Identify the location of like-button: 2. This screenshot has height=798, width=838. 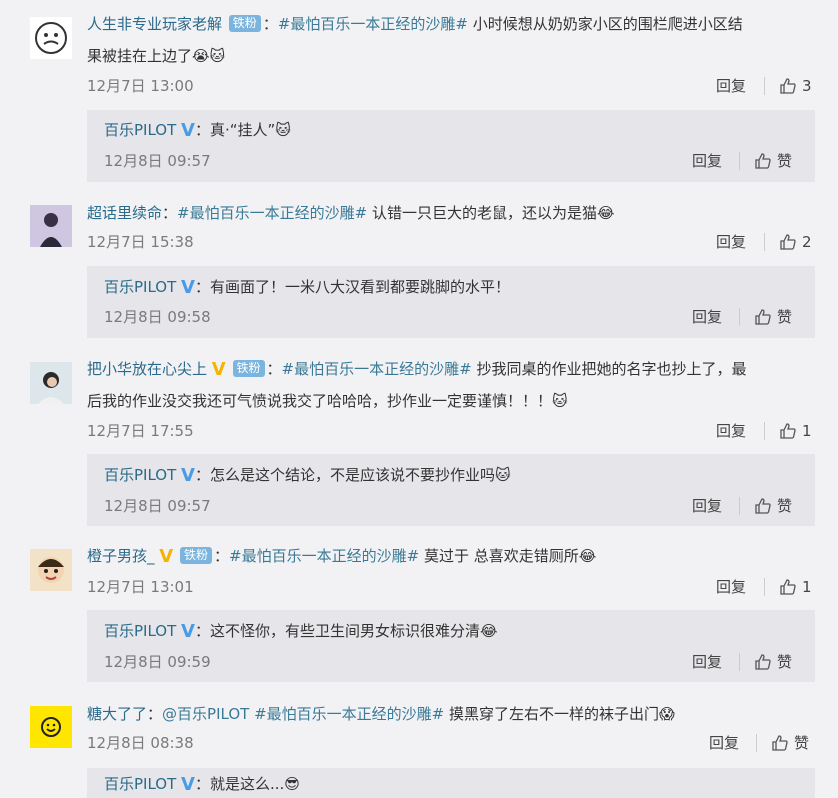
(795, 242).